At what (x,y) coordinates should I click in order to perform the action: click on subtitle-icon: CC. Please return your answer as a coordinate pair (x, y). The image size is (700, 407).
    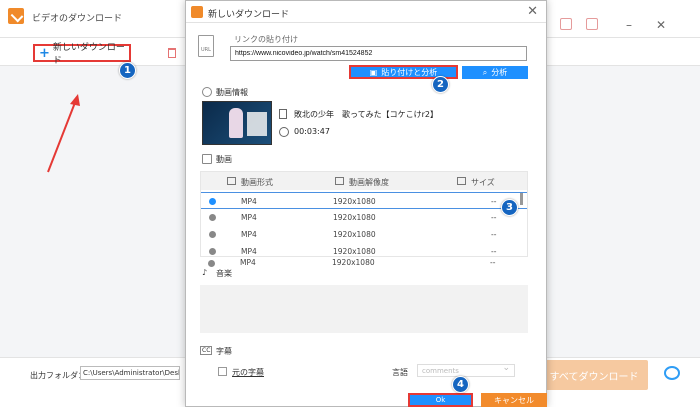
    Looking at the image, I should click on (206, 350).